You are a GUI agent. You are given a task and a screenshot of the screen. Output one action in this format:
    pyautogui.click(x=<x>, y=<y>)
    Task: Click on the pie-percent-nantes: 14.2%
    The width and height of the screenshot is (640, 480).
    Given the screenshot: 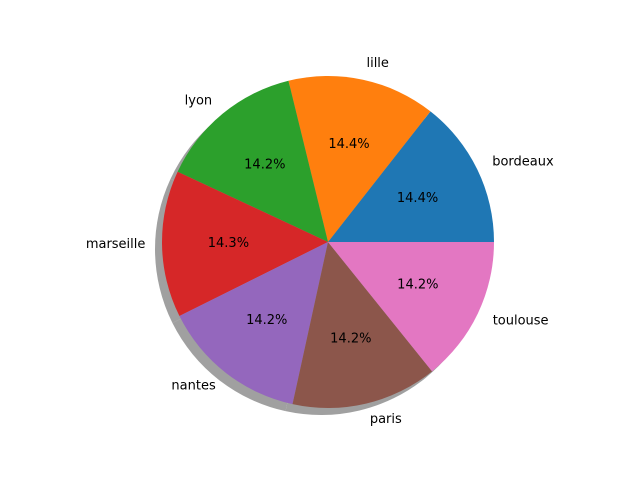 What is the action you would take?
    pyautogui.click(x=266, y=320)
    